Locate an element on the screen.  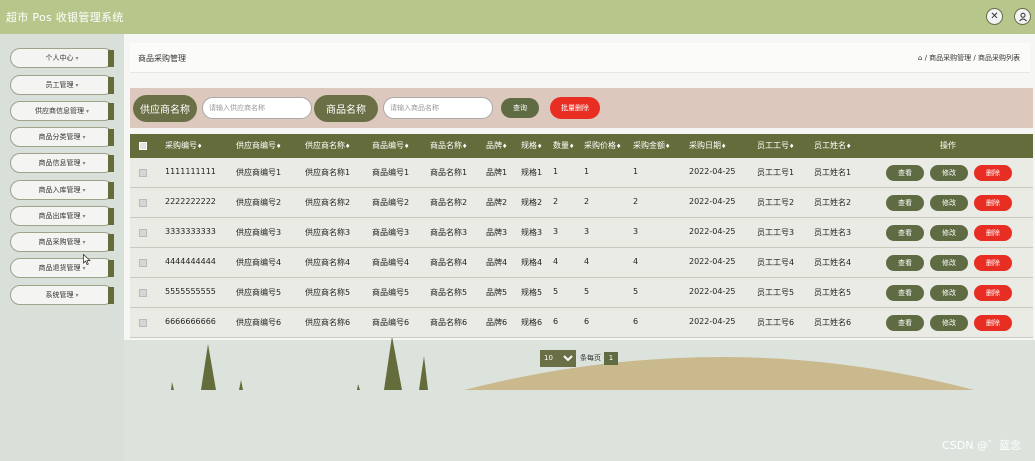
sidebar-item: 个人中心 ▾ is located at coordinates (62, 58).